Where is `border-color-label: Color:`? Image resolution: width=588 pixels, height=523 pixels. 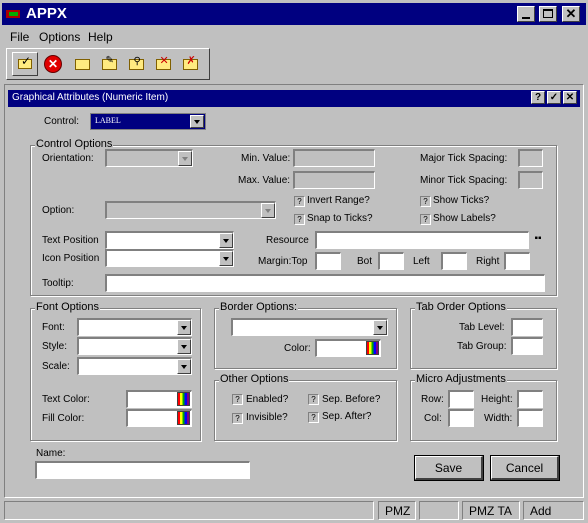 border-color-label: Color: is located at coordinates (297, 348).